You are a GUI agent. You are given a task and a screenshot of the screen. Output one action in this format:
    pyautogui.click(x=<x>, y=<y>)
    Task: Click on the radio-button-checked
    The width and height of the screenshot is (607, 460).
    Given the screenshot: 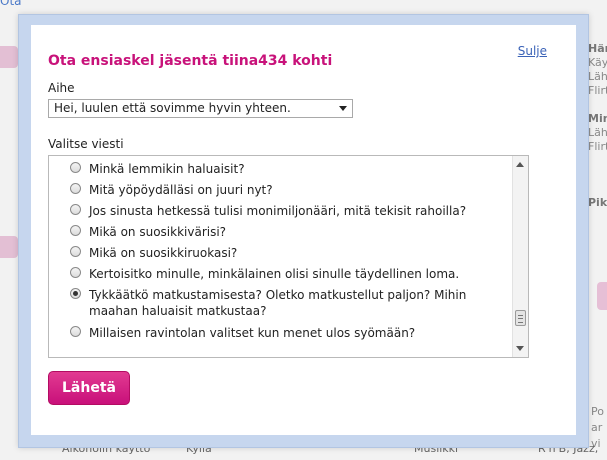 What is the action you would take?
    pyautogui.click(x=75, y=293)
    